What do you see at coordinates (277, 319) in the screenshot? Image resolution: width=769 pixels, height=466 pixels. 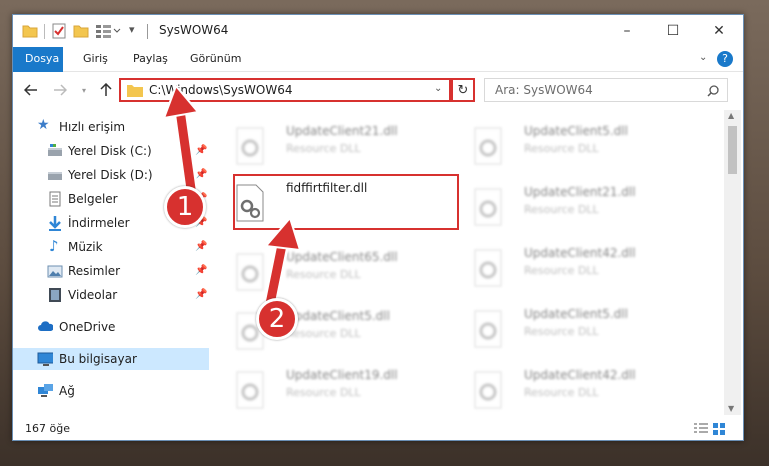 I see `step-2-badge: 2` at bounding box center [277, 319].